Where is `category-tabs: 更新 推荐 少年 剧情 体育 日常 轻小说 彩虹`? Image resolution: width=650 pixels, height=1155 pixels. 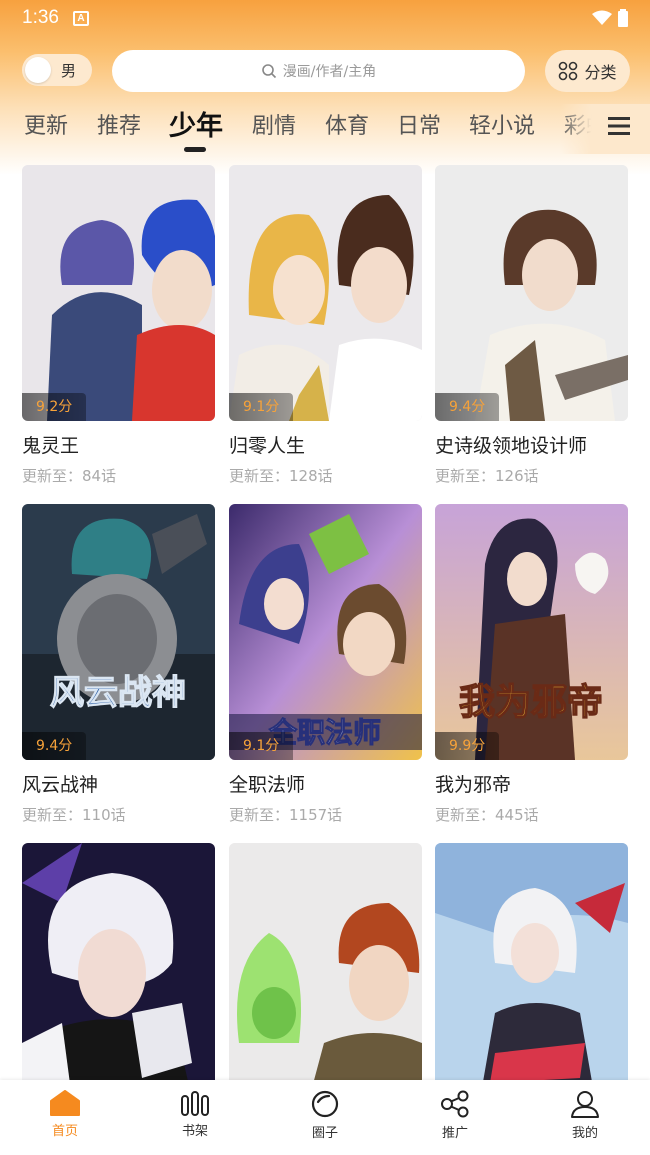 category-tabs: 更新 推荐 少年 剧情 体育 日常 轻小说 彩虹 is located at coordinates (325, 129).